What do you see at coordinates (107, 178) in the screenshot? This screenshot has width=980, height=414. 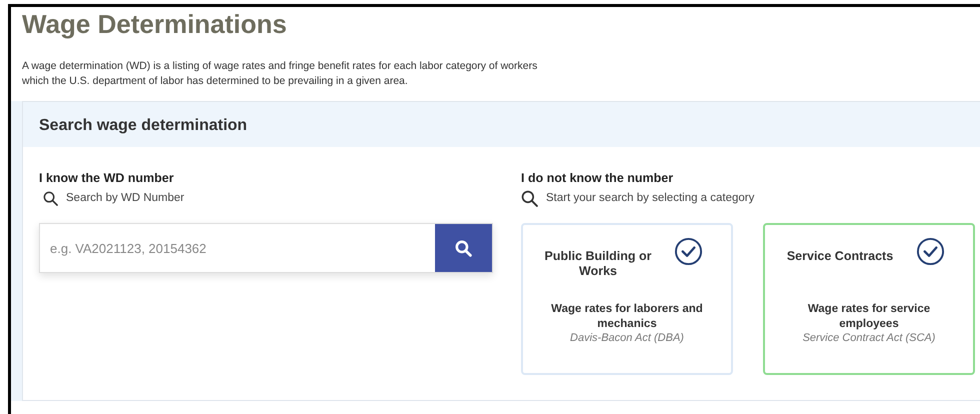 I see `section-heading: I know the WD number` at bounding box center [107, 178].